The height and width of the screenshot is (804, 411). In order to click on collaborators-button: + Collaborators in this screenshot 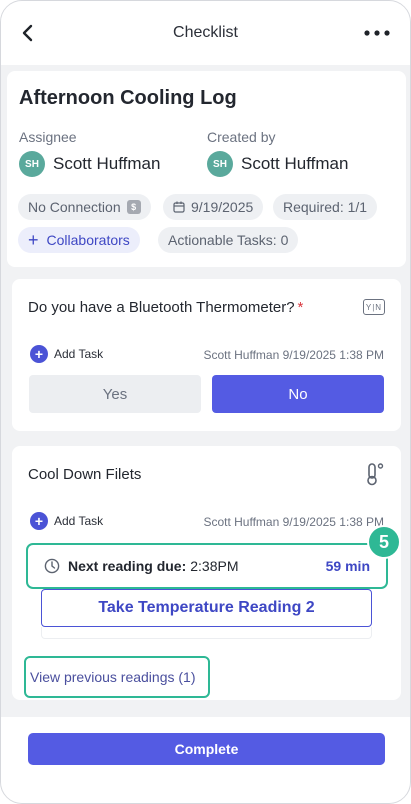, I will do `click(79, 240)`.